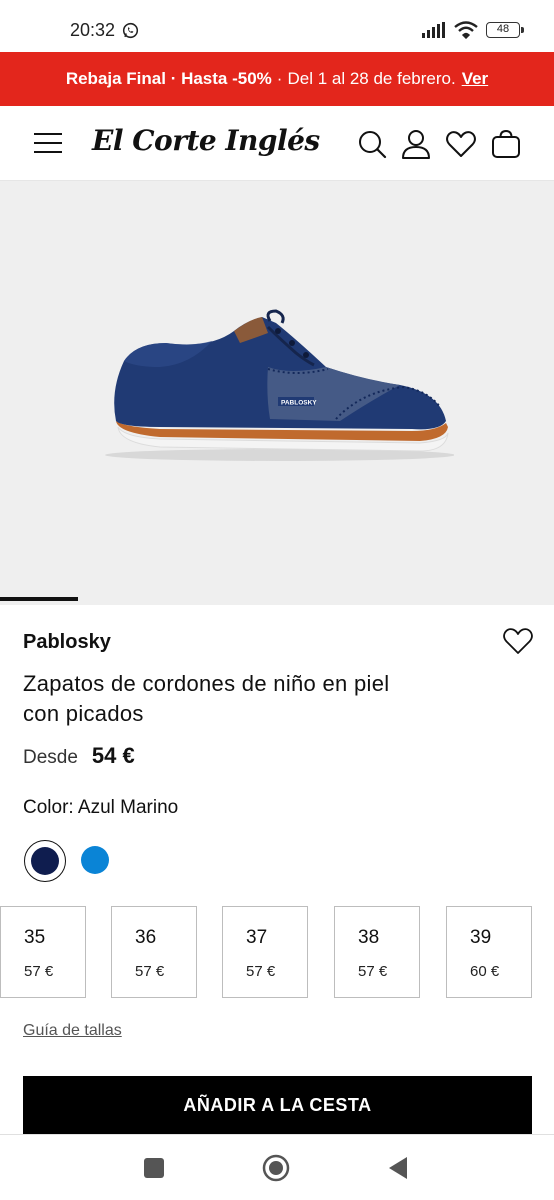 This screenshot has width=554, height=1200. I want to click on color-row: Color: Azul Marino, so click(100, 808).